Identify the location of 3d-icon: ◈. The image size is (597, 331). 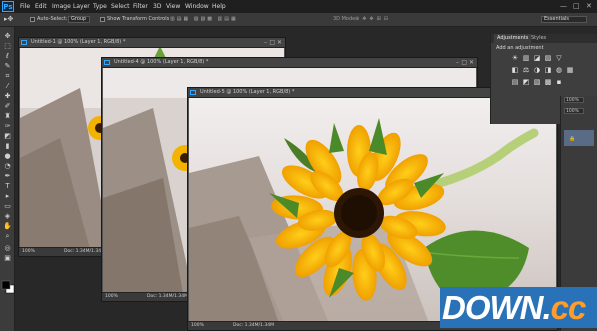
(7, 216).